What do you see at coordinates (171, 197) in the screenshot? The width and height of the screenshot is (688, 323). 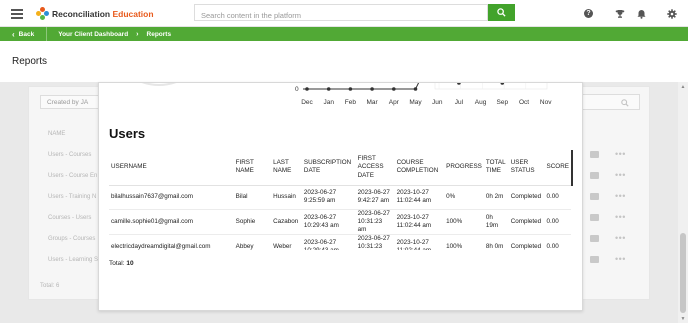 I see `username-cell: bilalhussain7637@gmail.com` at bounding box center [171, 197].